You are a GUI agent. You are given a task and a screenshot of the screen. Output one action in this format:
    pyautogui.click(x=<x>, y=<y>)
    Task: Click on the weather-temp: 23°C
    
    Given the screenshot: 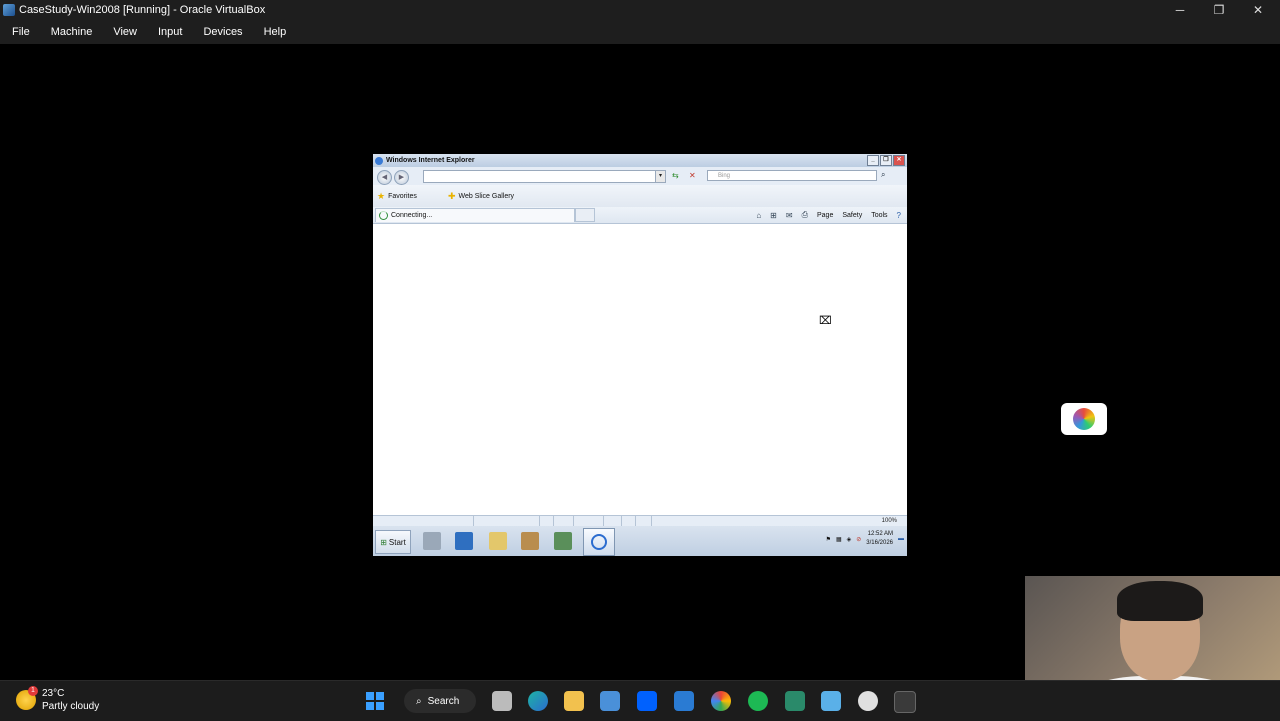 What is the action you would take?
    pyautogui.click(x=53, y=693)
    